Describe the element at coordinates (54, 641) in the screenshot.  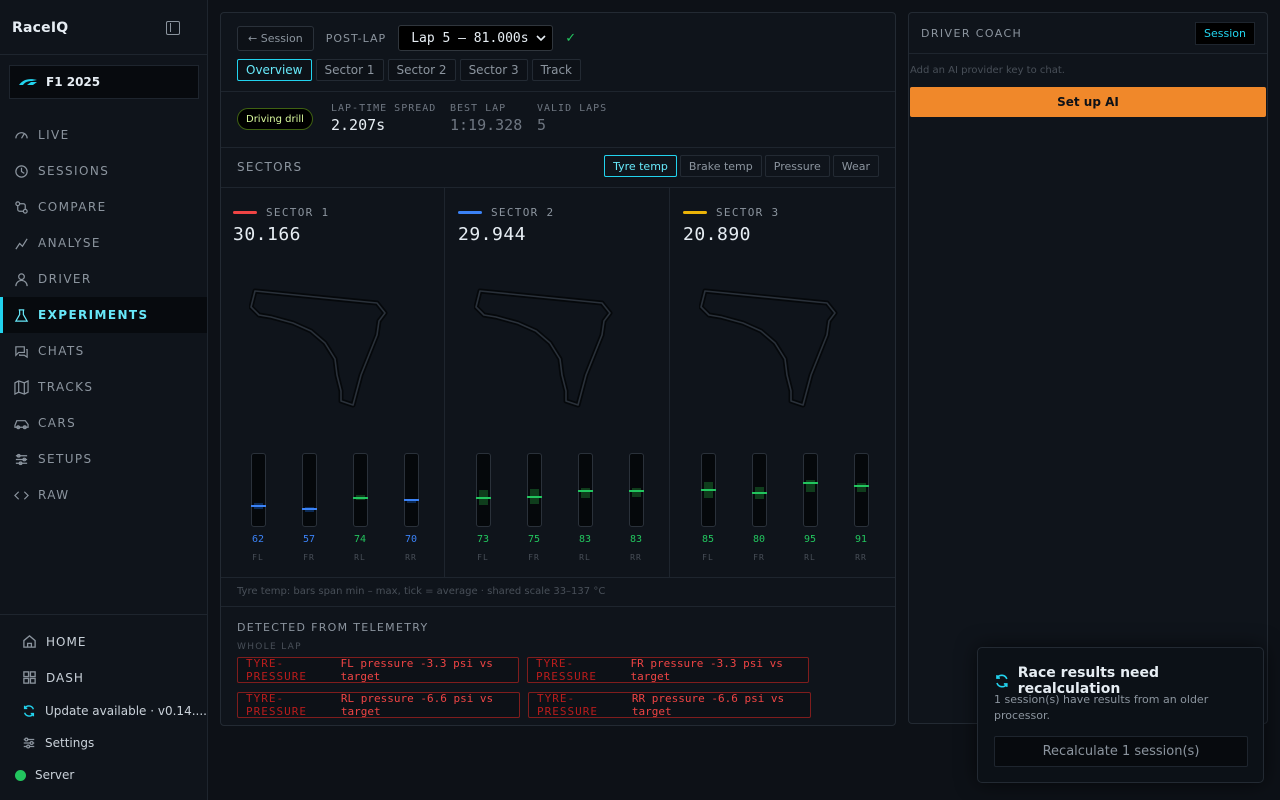
I see `home-link: HOME` at that location.